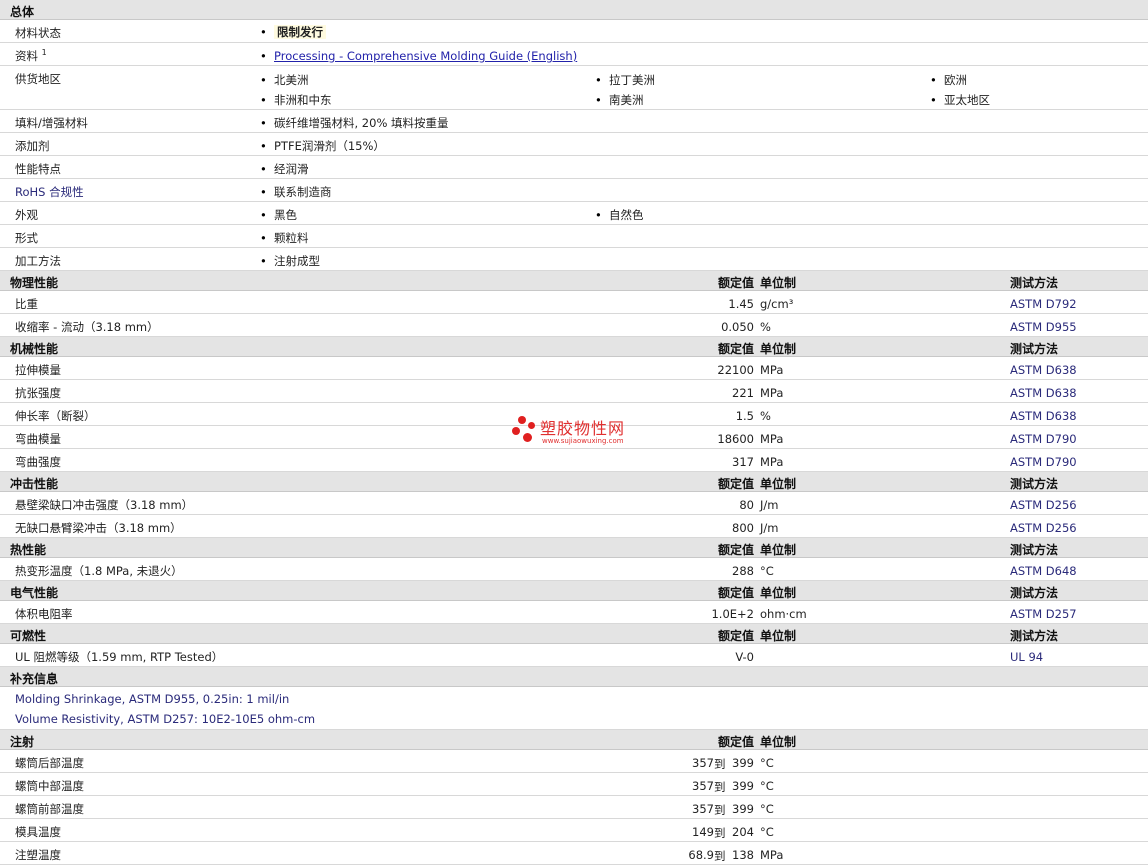  I want to click on section-title: 机械性能, so click(34, 349).